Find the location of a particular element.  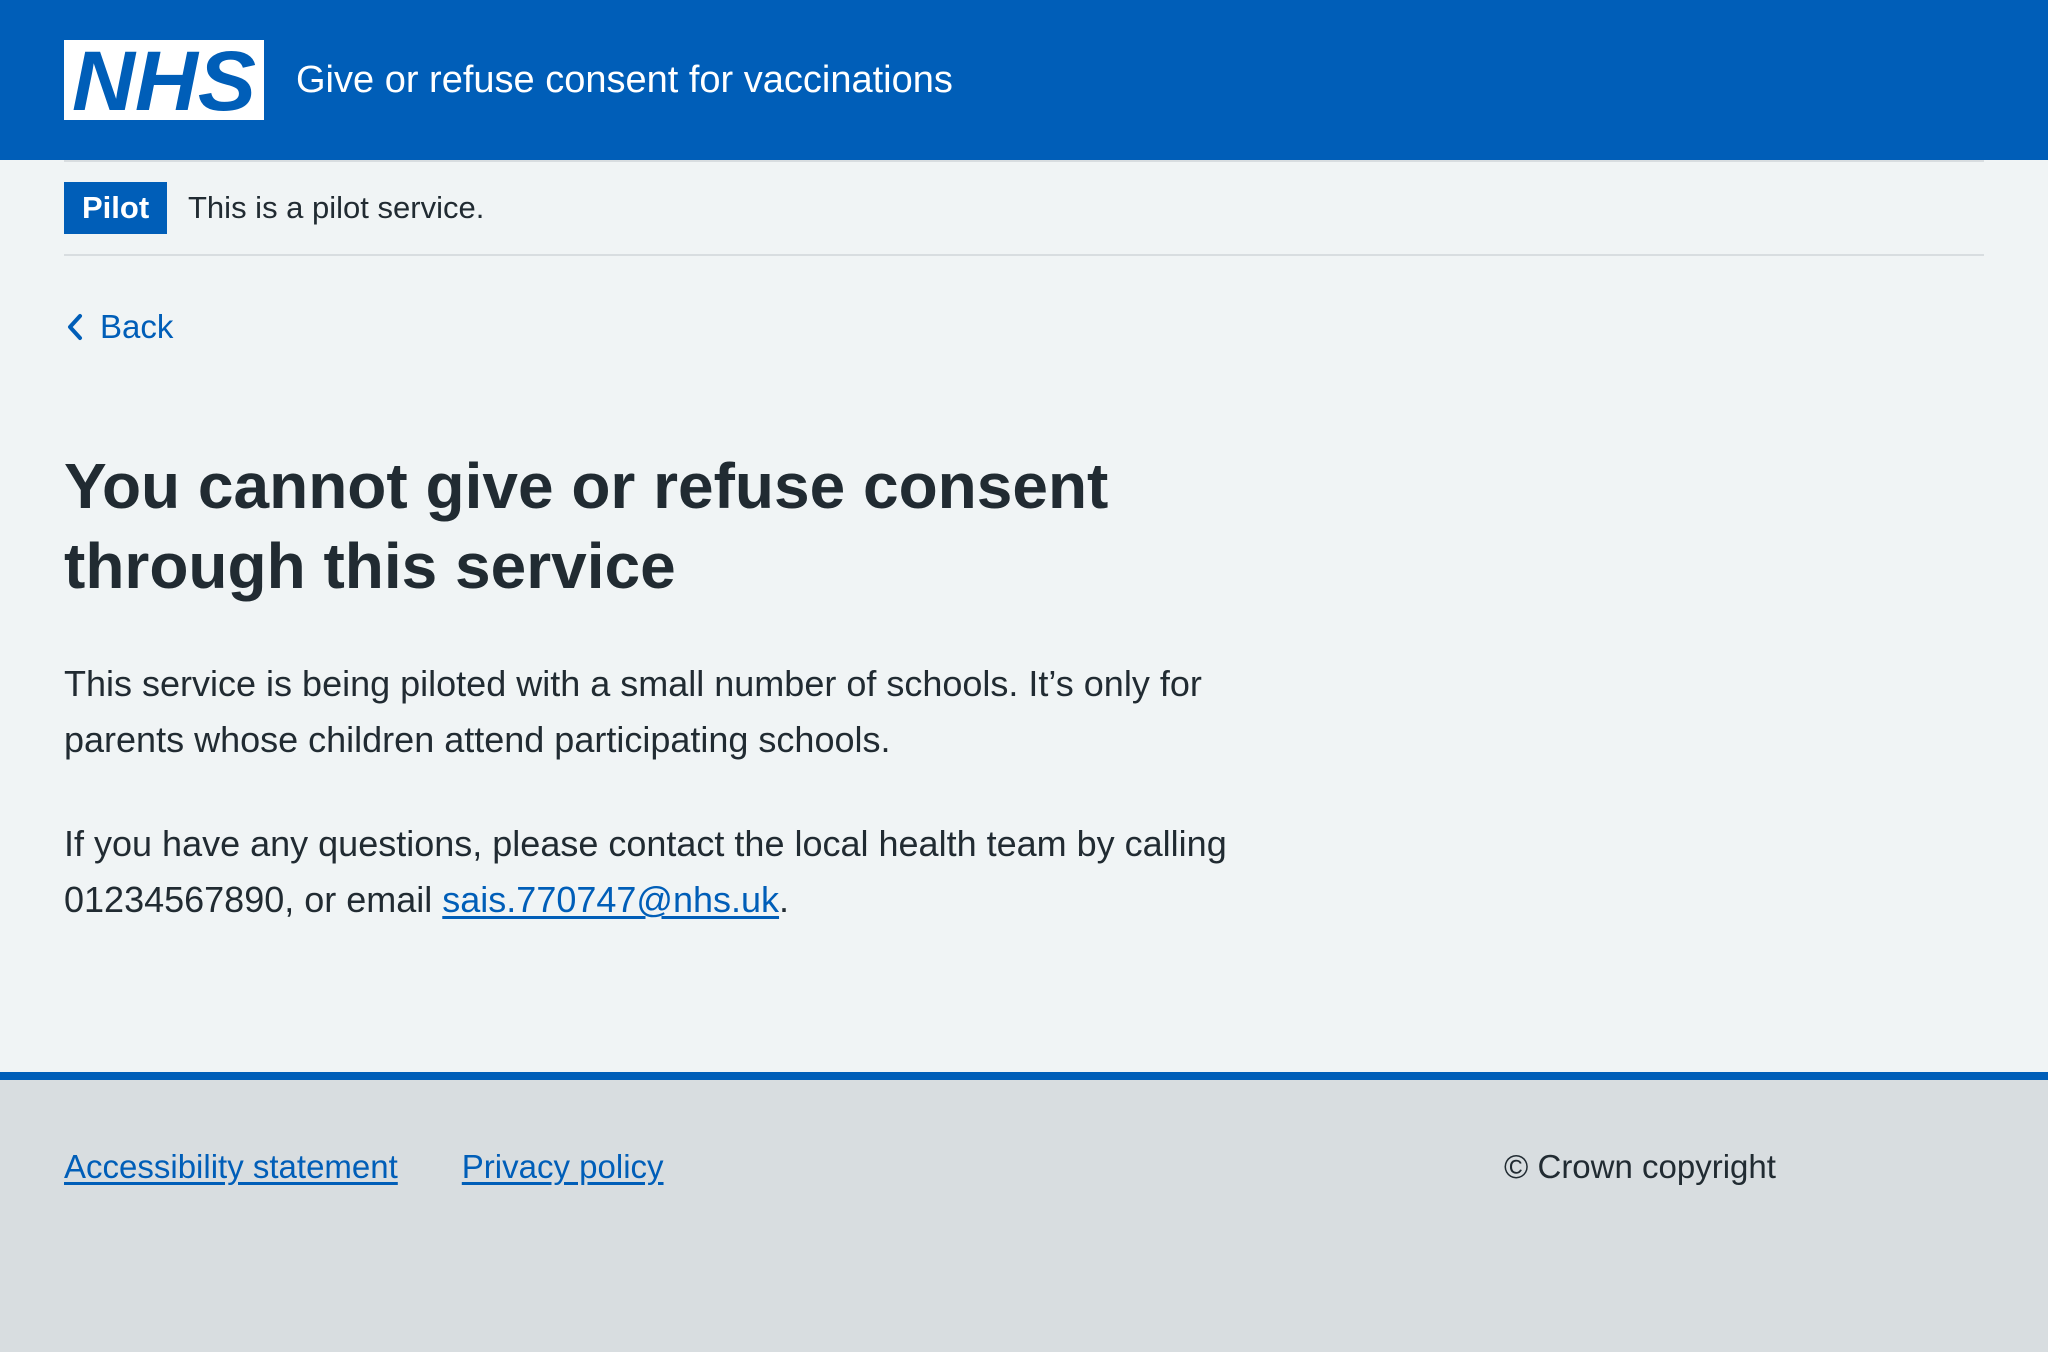

nhs-logo: NHS is located at coordinates (164, 80).